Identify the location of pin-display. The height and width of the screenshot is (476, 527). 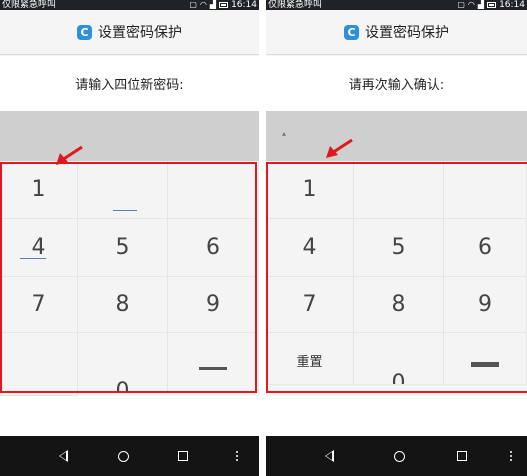
(129, 136).